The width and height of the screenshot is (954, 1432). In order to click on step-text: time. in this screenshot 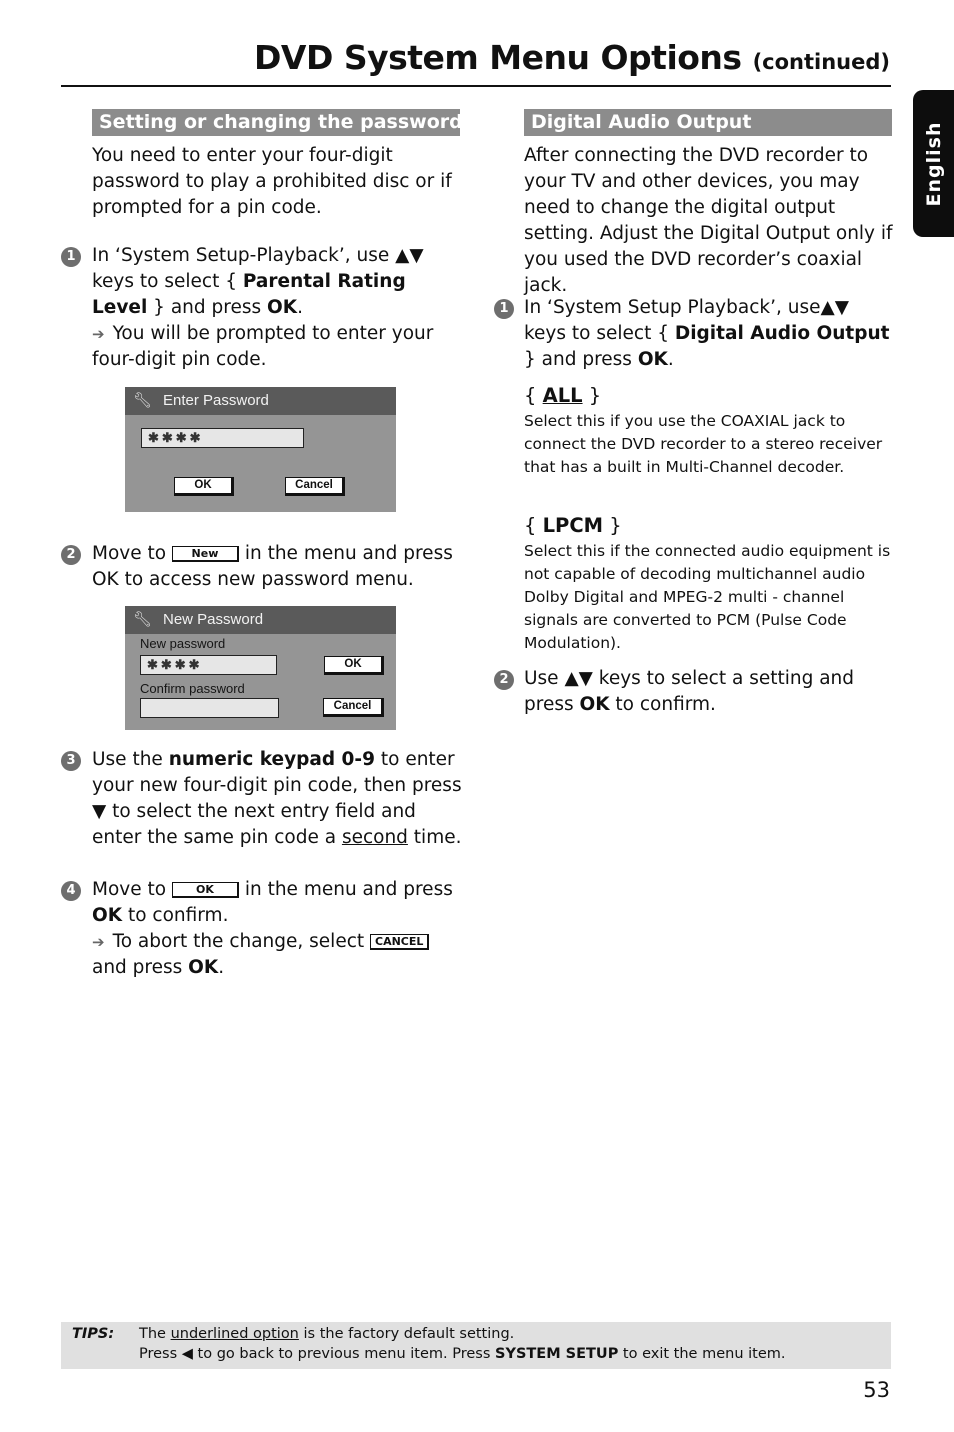, I will do `click(434, 837)`.